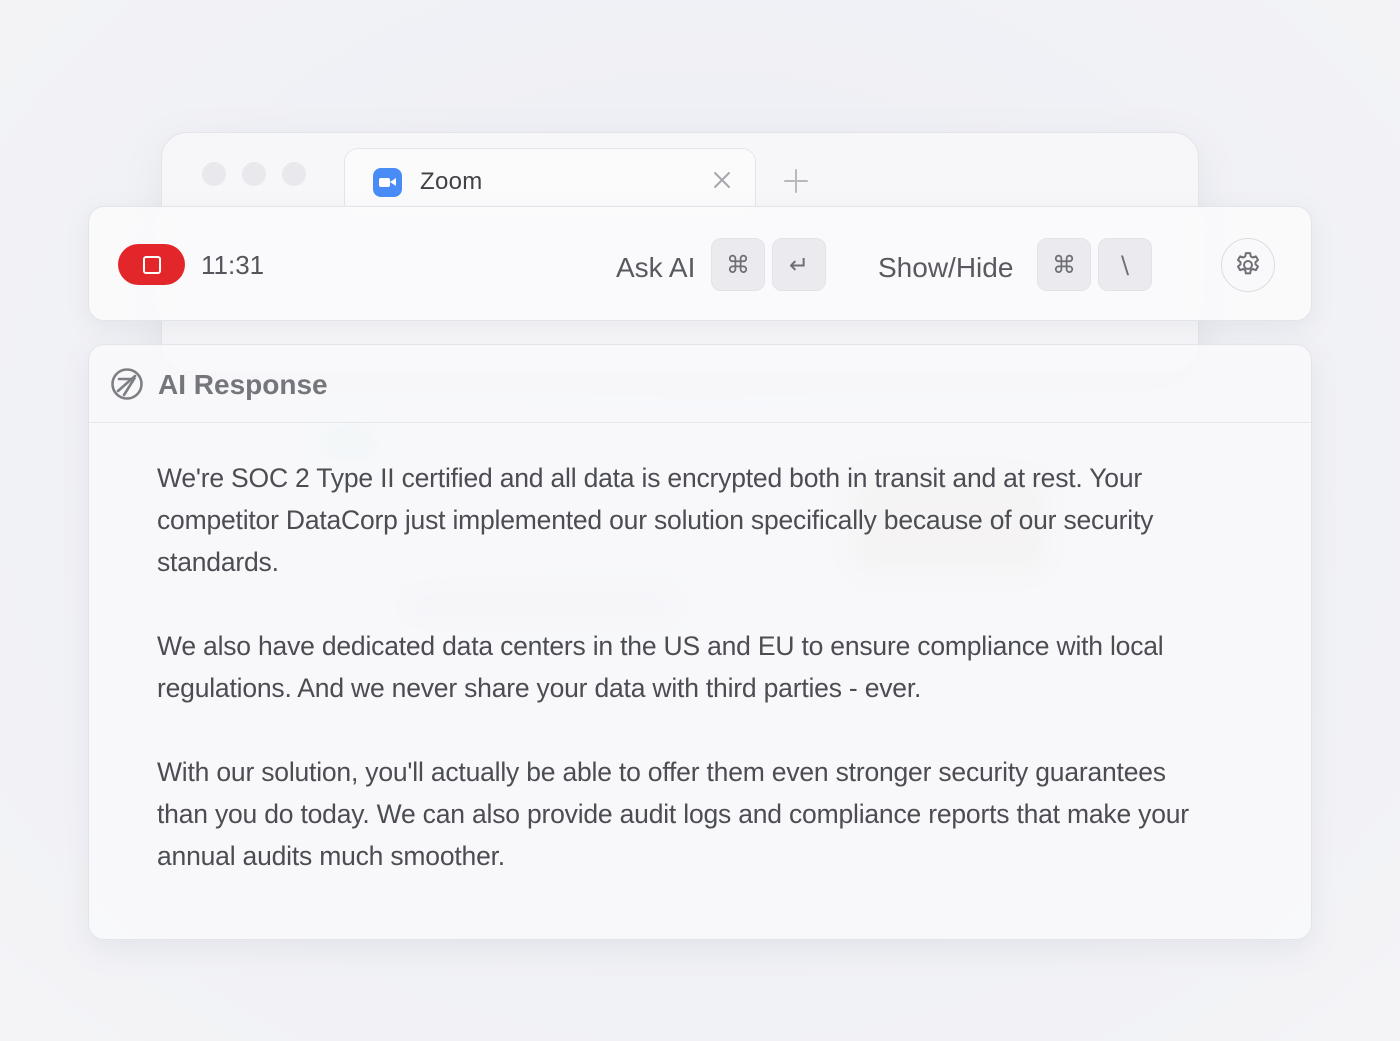 The height and width of the screenshot is (1041, 1400). I want to click on tab-title: Zoom, so click(451, 181).